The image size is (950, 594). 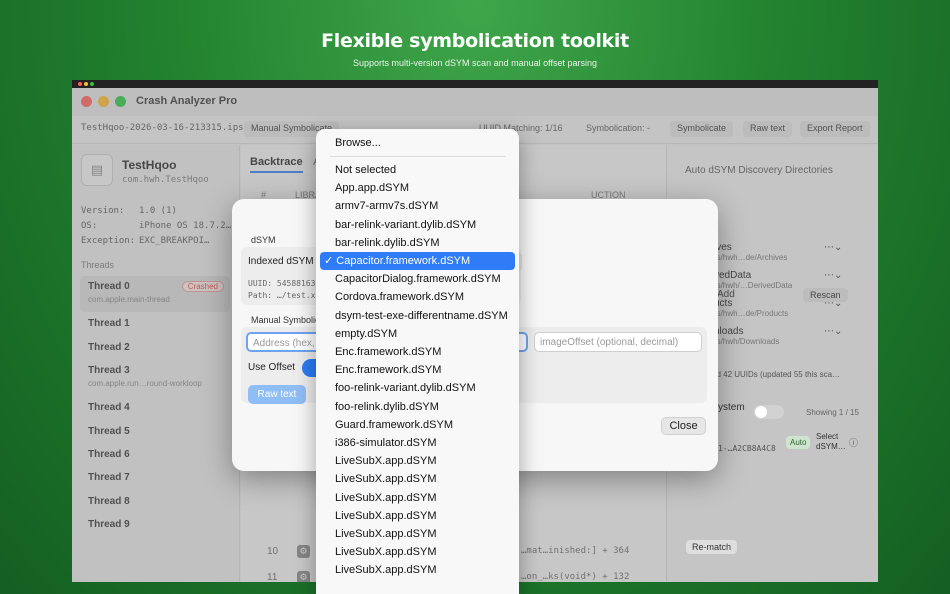 I want to click on uuid-short: 1-…A2CB8A4C8, so click(x=747, y=448).